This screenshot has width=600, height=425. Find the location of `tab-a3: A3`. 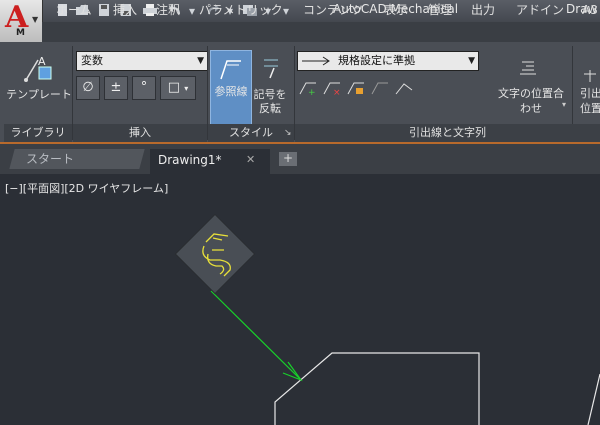

tab-a3: A3 is located at coordinates (590, 10).